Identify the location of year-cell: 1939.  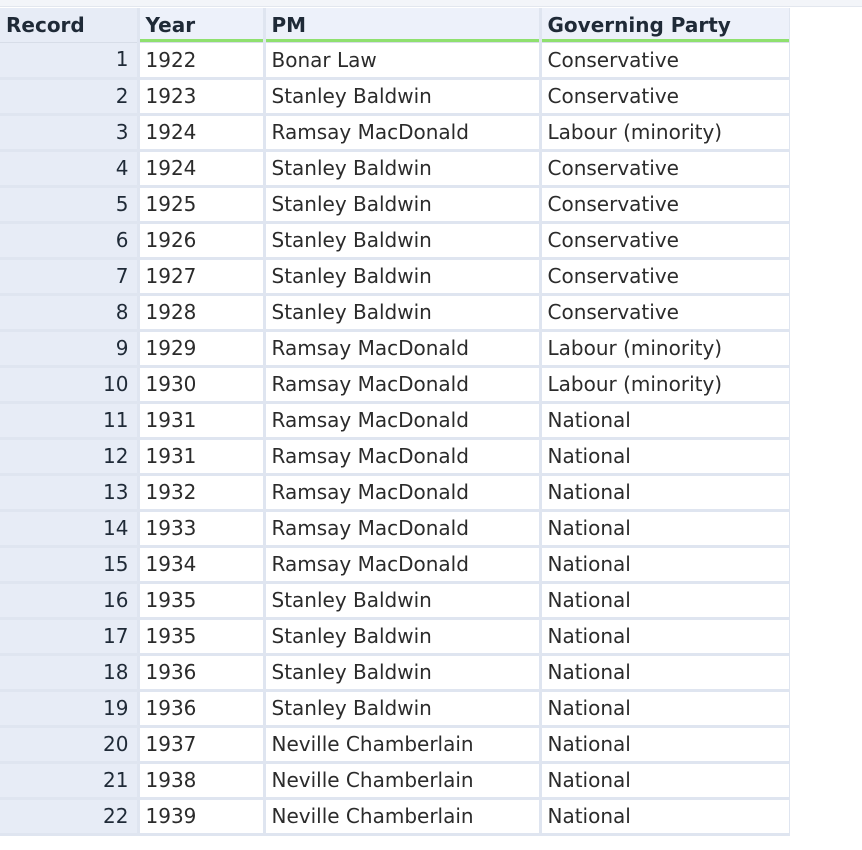
(202, 817).